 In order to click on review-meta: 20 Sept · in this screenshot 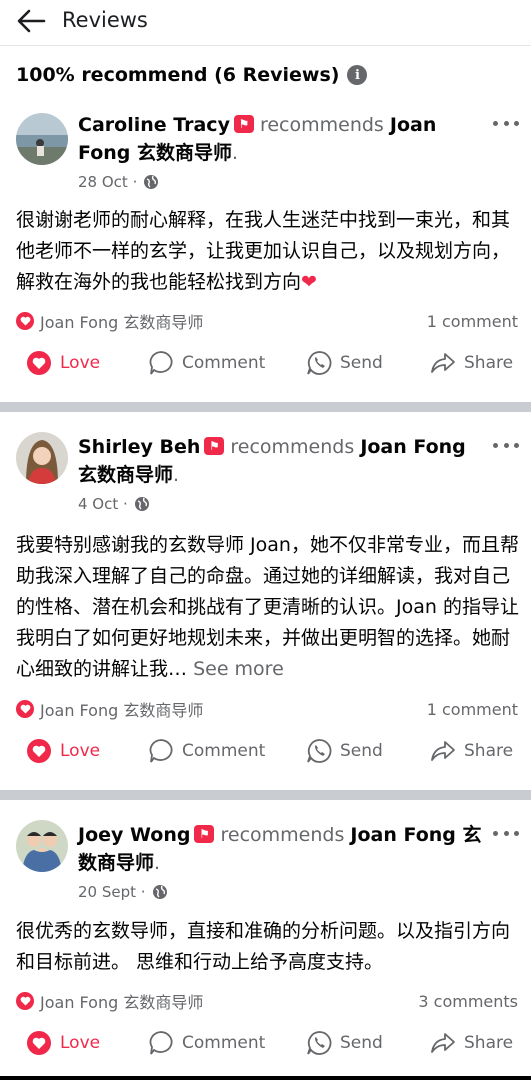, I will do `click(123, 892)`.